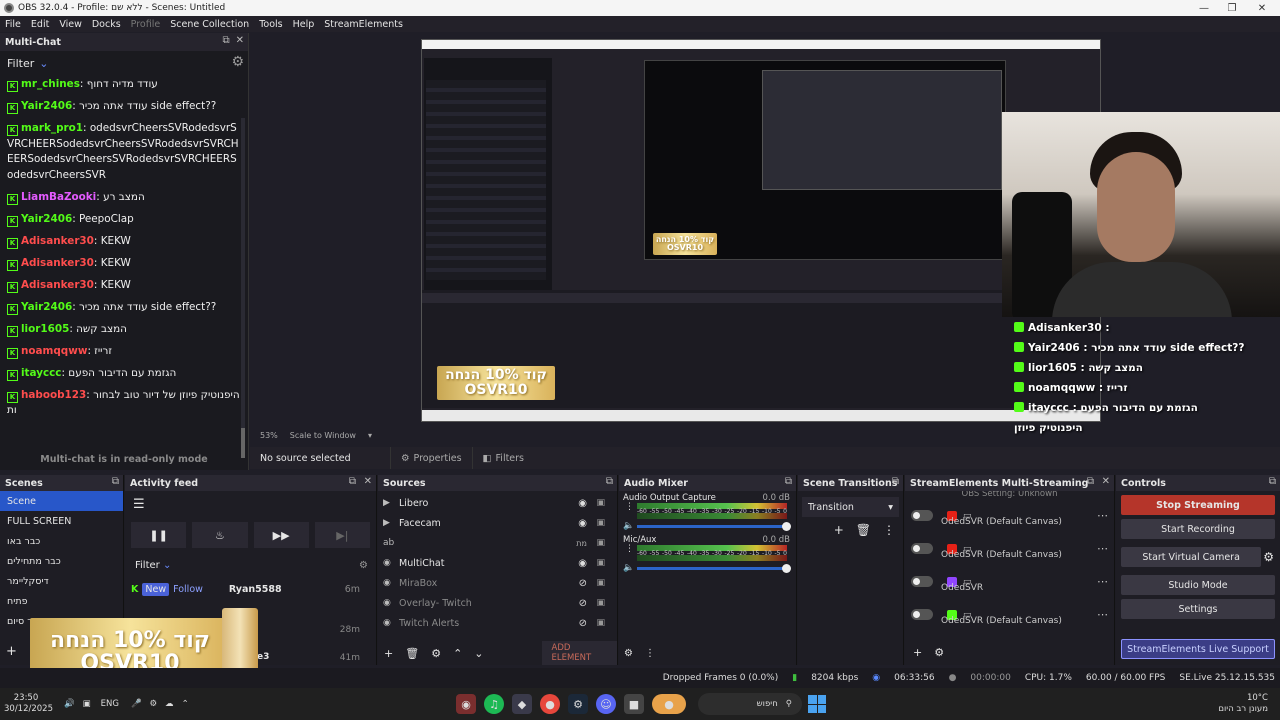  I want to click on tray-icon: ⚙, so click(154, 704).